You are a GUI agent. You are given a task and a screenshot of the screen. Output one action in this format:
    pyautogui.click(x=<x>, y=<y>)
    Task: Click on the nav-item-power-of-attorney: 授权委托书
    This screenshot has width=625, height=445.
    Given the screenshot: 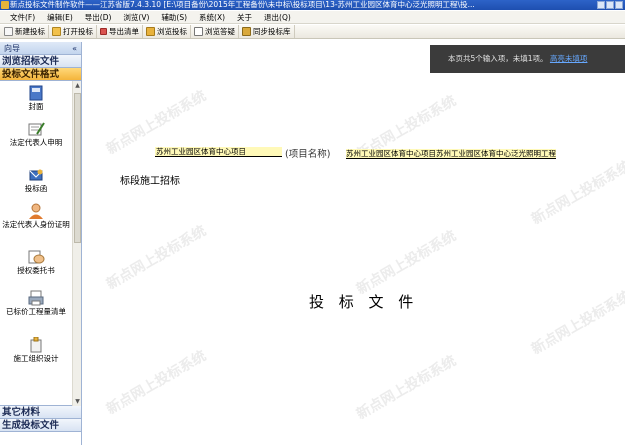 What is the action you would take?
    pyautogui.click(x=36, y=262)
    